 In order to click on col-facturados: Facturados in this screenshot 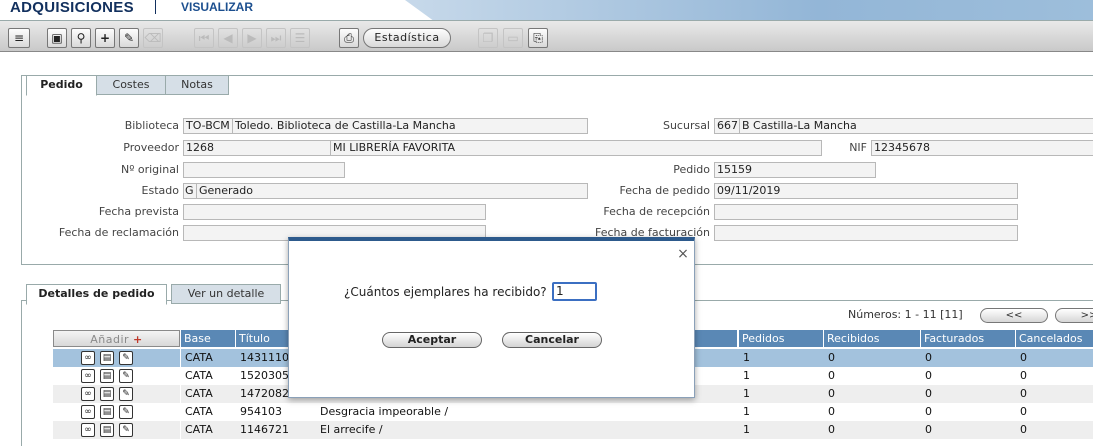, I will do `click(968, 338)`.